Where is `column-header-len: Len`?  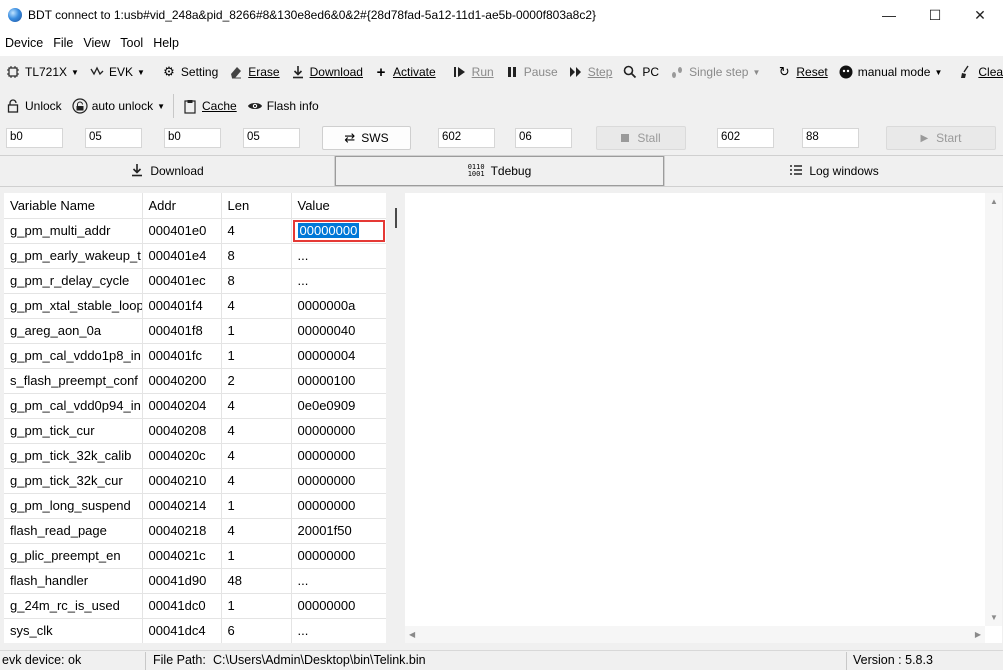
column-header-len: Len is located at coordinates (256, 206).